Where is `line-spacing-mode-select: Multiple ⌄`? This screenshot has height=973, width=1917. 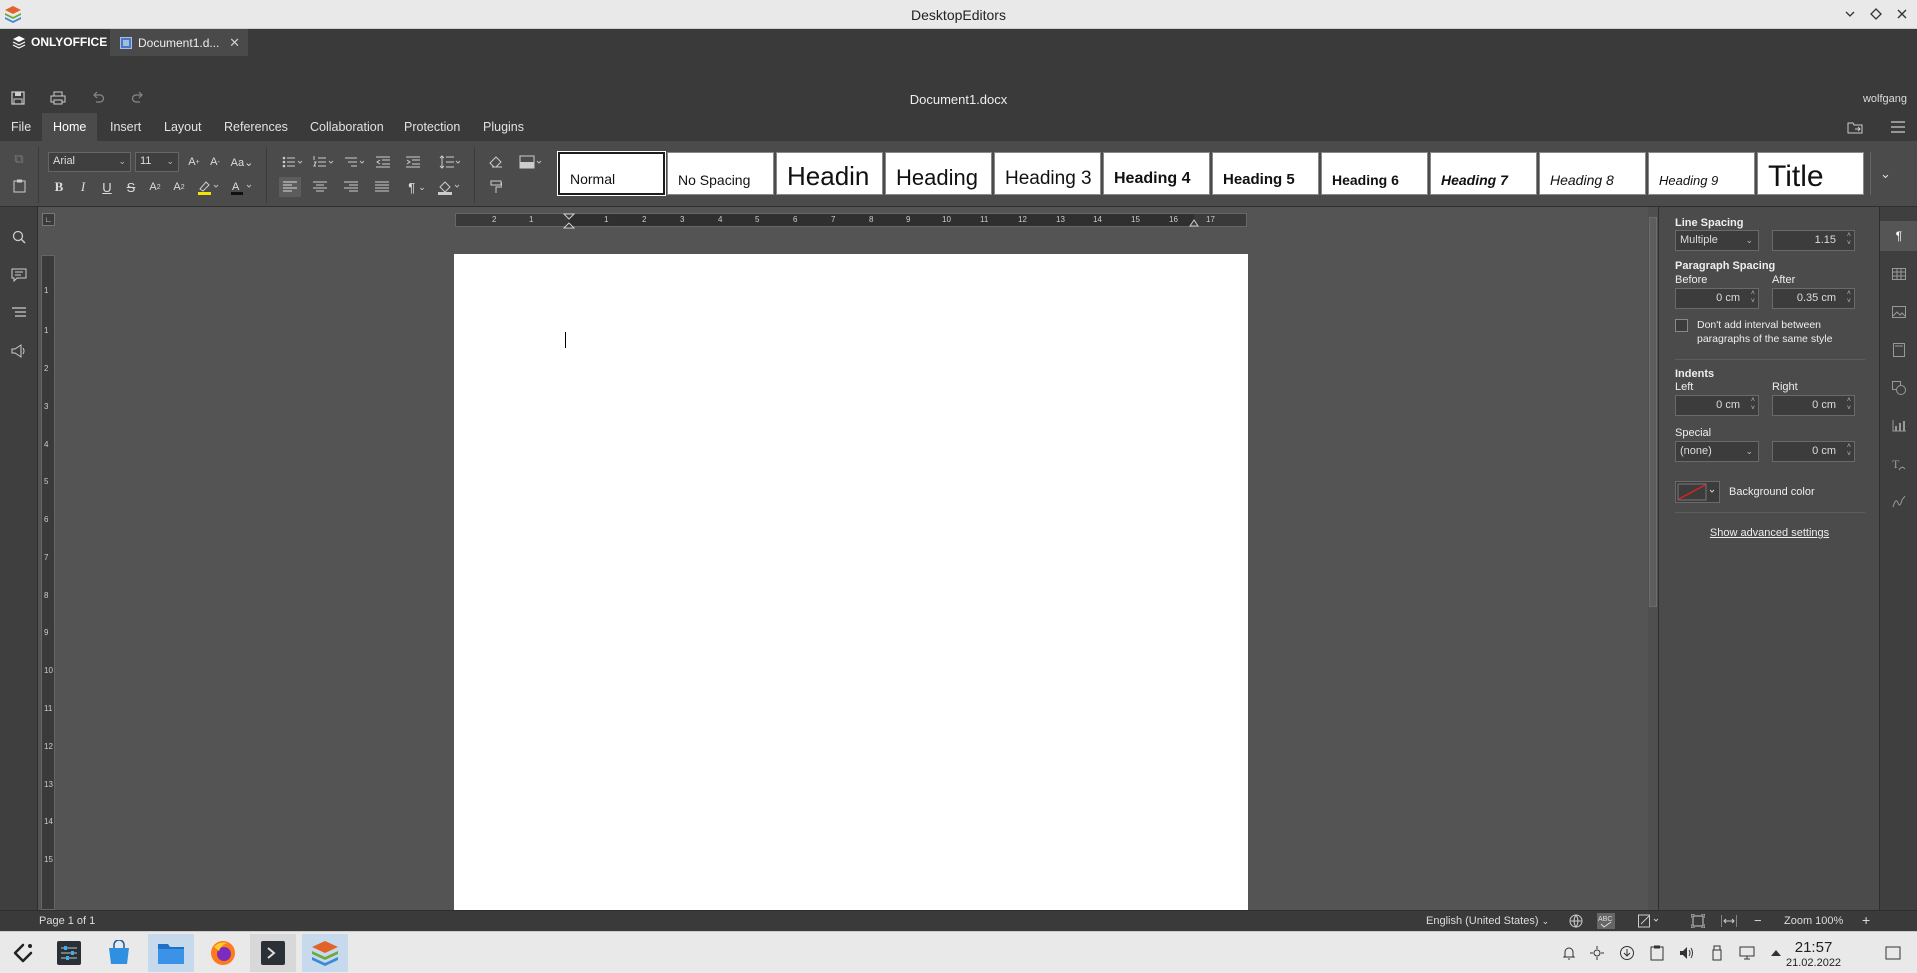 line-spacing-mode-select: Multiple ⌄ is located at coordinates (1717, 240).